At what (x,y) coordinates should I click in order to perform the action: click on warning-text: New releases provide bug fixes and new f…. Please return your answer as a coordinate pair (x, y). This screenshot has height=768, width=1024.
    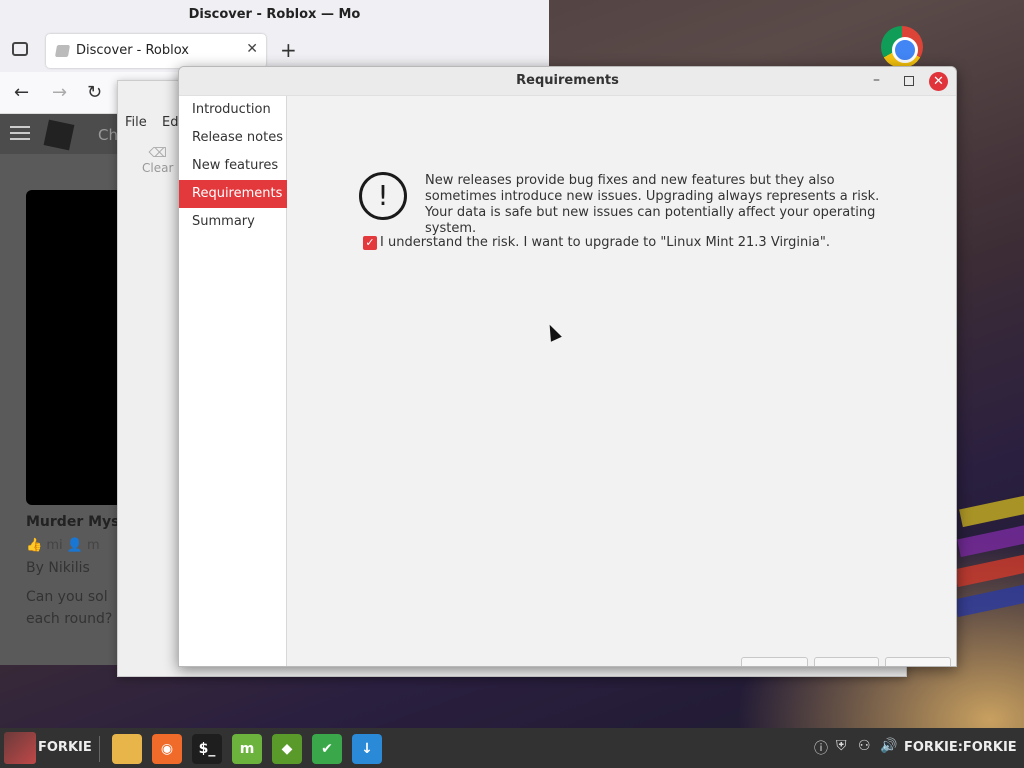
    Looking at the image, I should click on (652, 204).